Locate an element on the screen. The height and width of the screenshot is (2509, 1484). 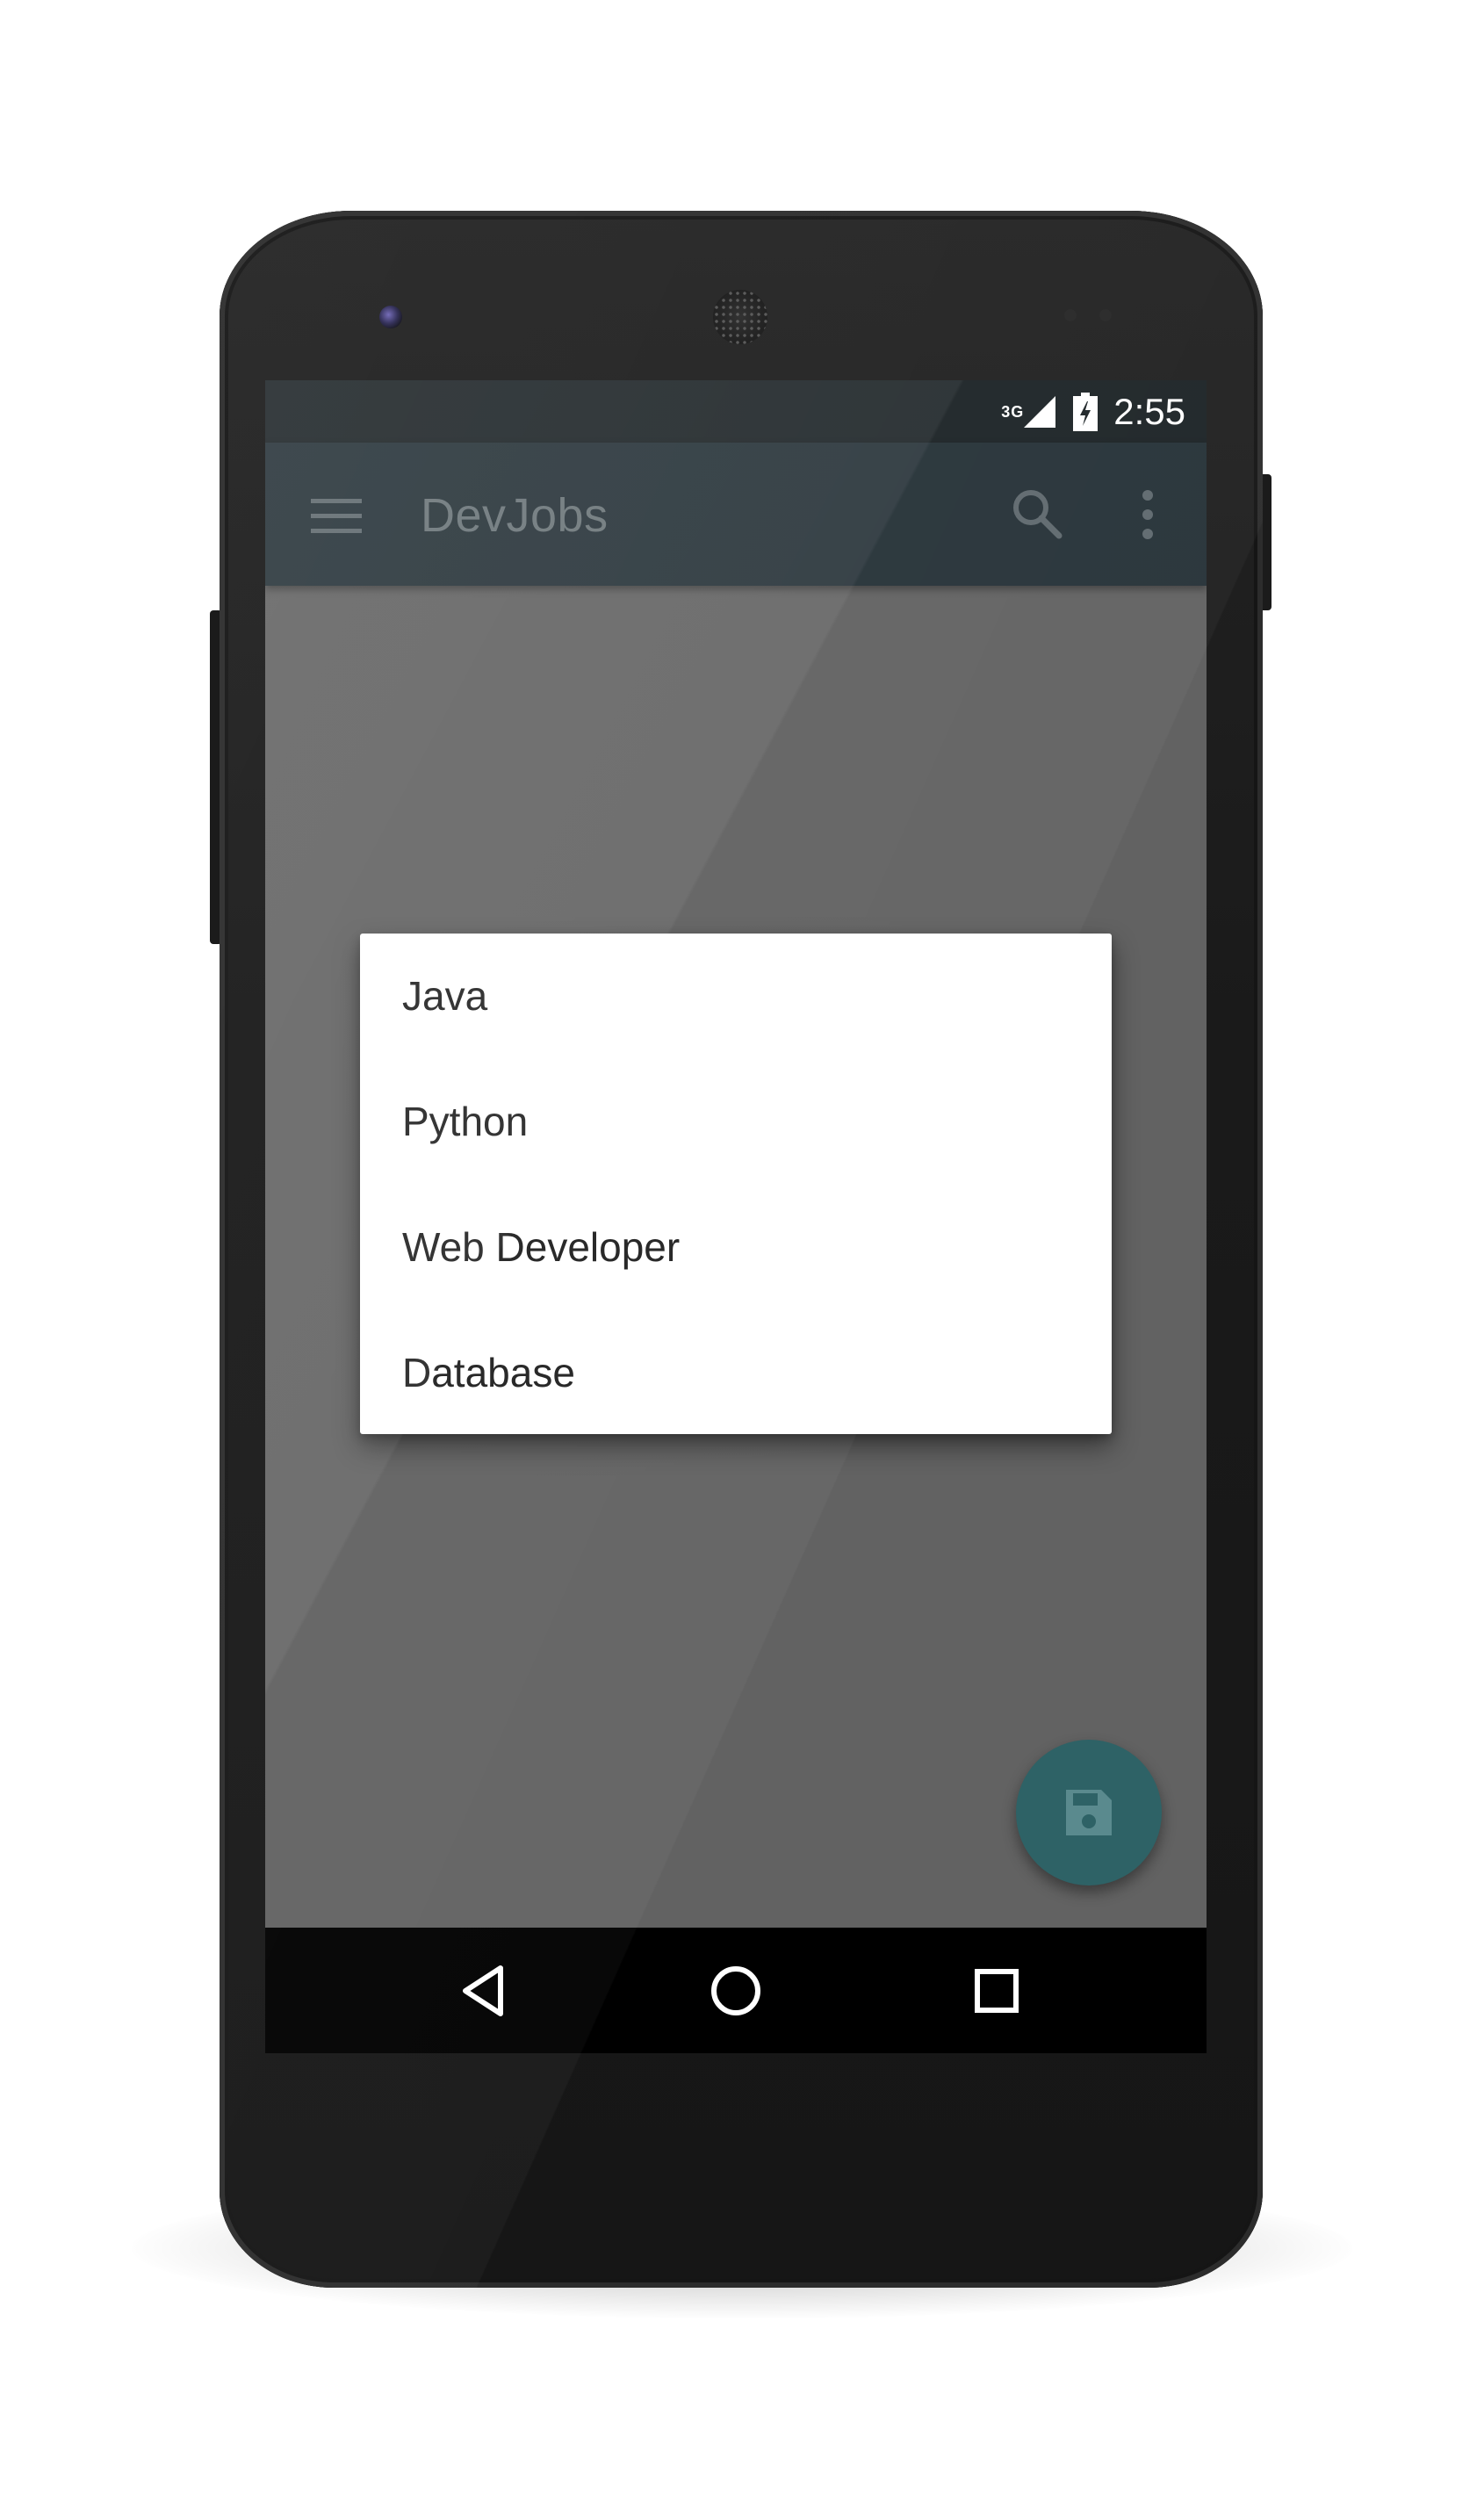
overflow-menu-button is located at coordinates (1148, 515).